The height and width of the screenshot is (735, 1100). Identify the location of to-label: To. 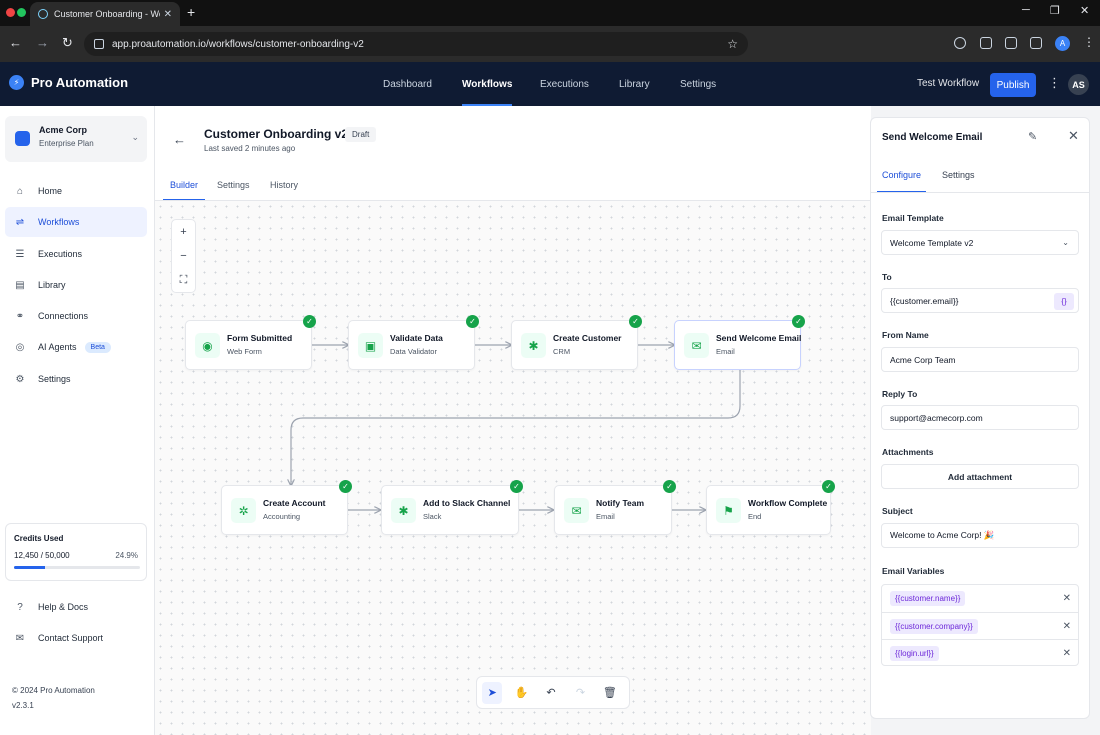
(887, 277).